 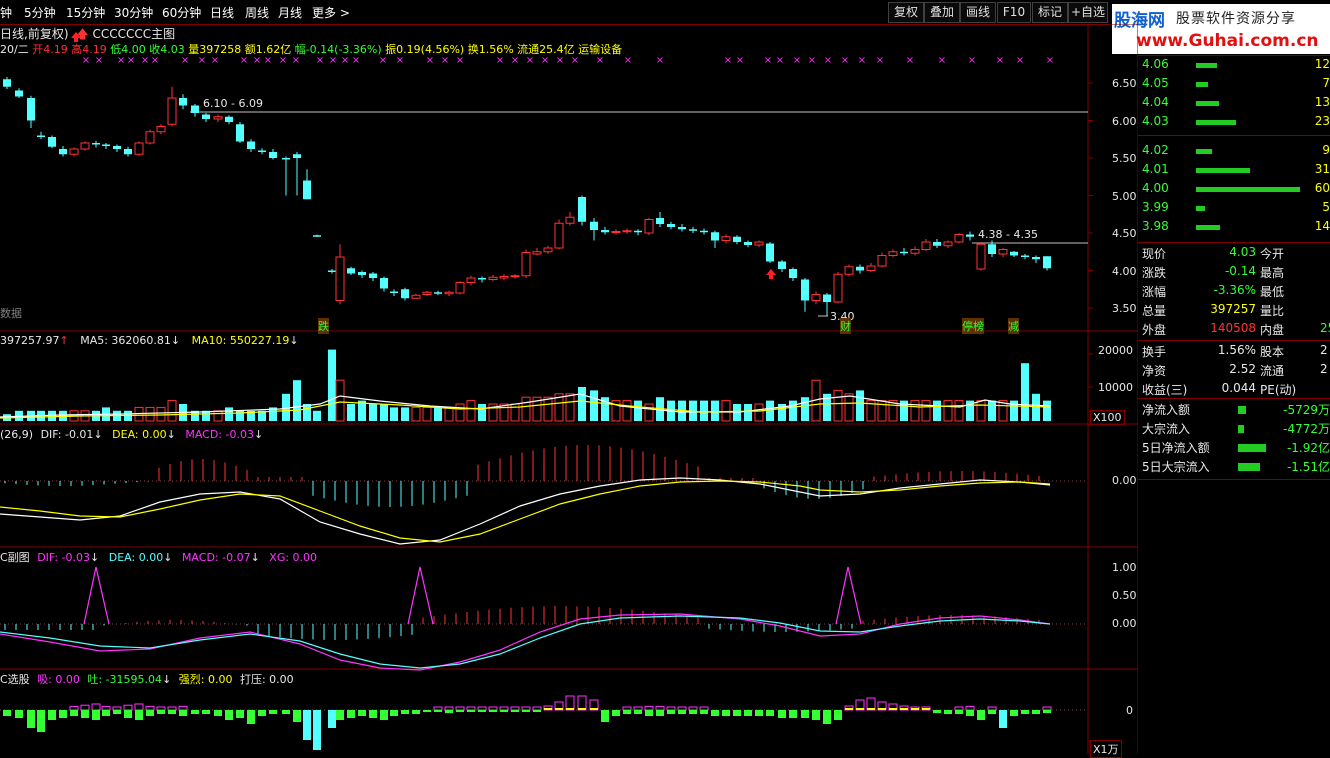 What do you see at coordinates (323, 326) in the screenshot?
I see `event-tag: 跌` at bounding box center [323, 326].